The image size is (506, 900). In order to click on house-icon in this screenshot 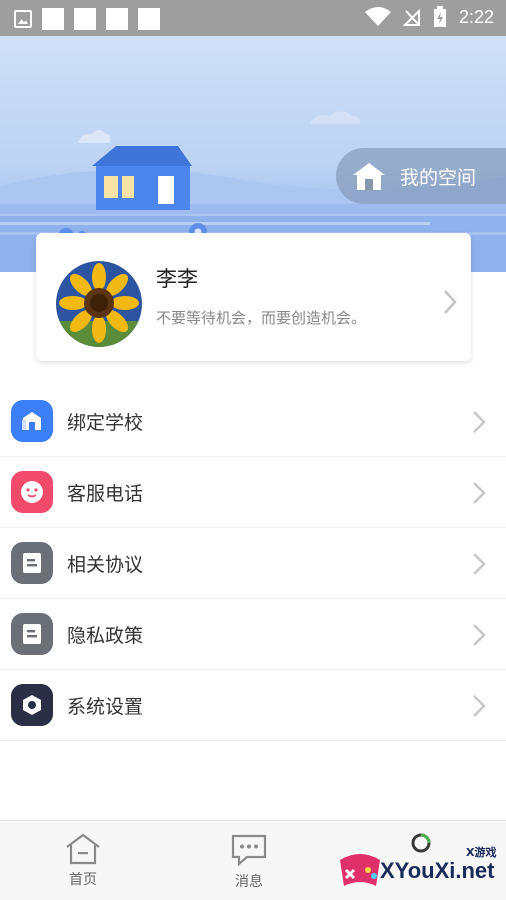, I will do `click(369, 176)`.